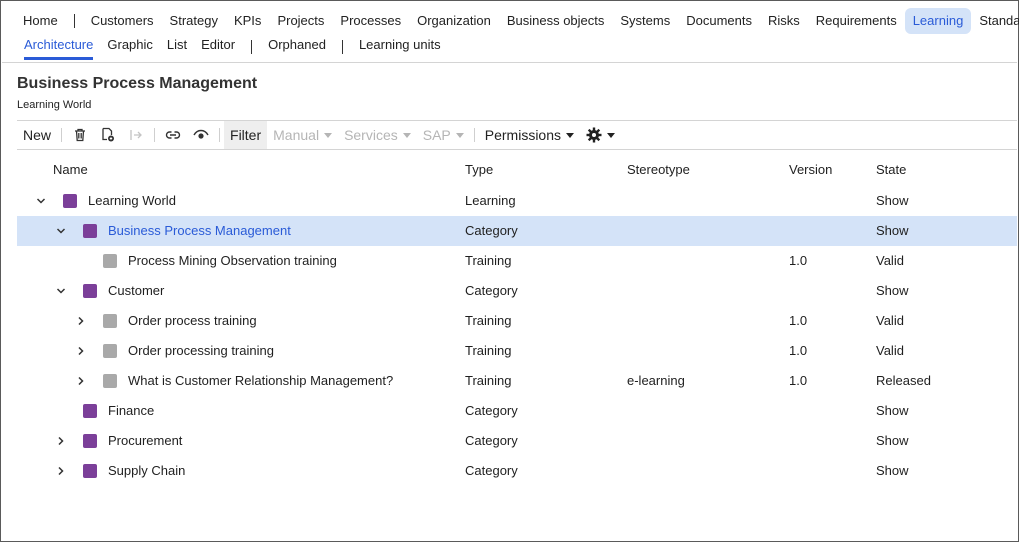 The height and width of the screenshot is (542, 1019). Describe the element at coordinates (371, 135) in the screenshot. I see `services-label: Services` at that location.